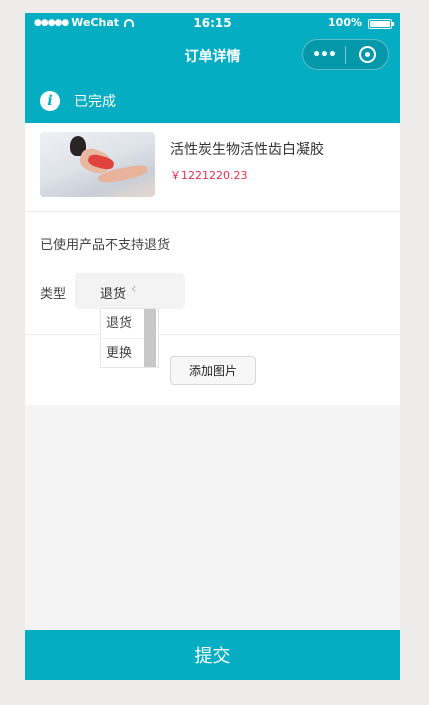 The width and height of the screenshot is (429, 705). What do you see at coordinates (212, 655) in the screenshot?
I see `submit-button: 提交` at bounding box center [212, 655].